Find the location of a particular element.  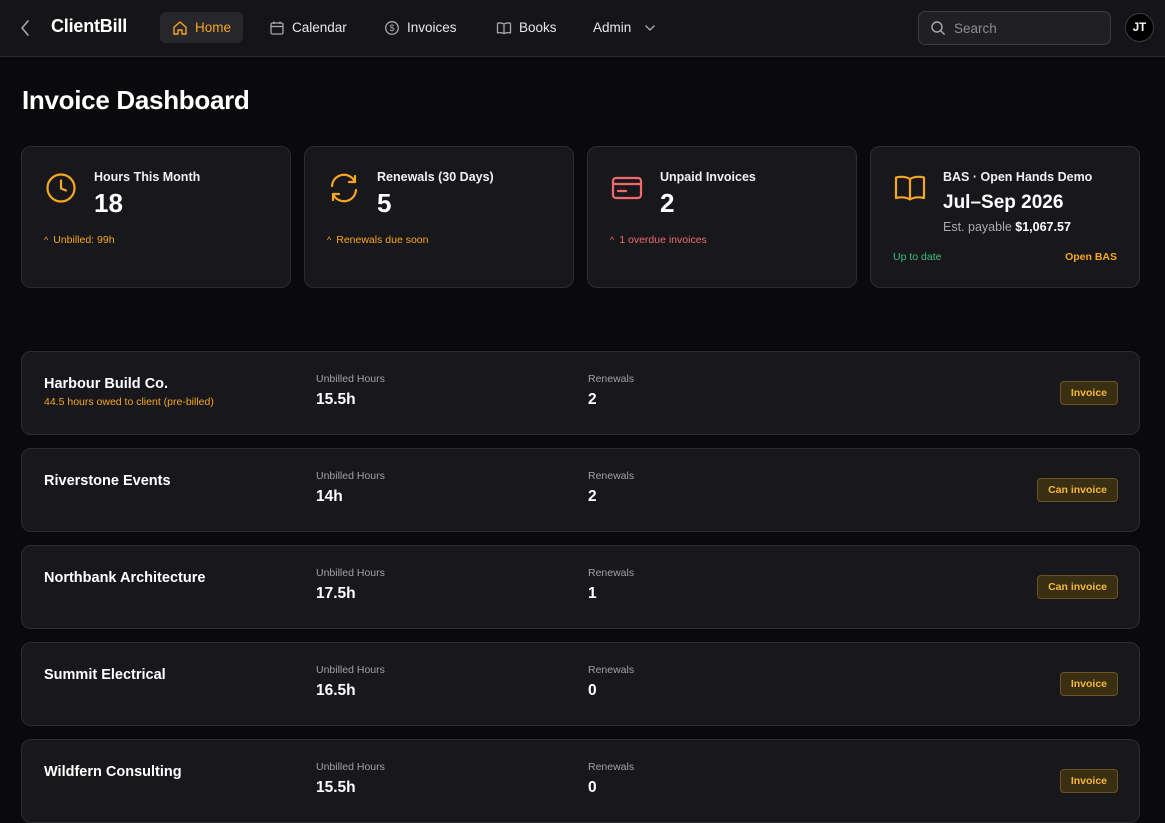

client-name: Riverstone Events is located at coordinates (107, 481).